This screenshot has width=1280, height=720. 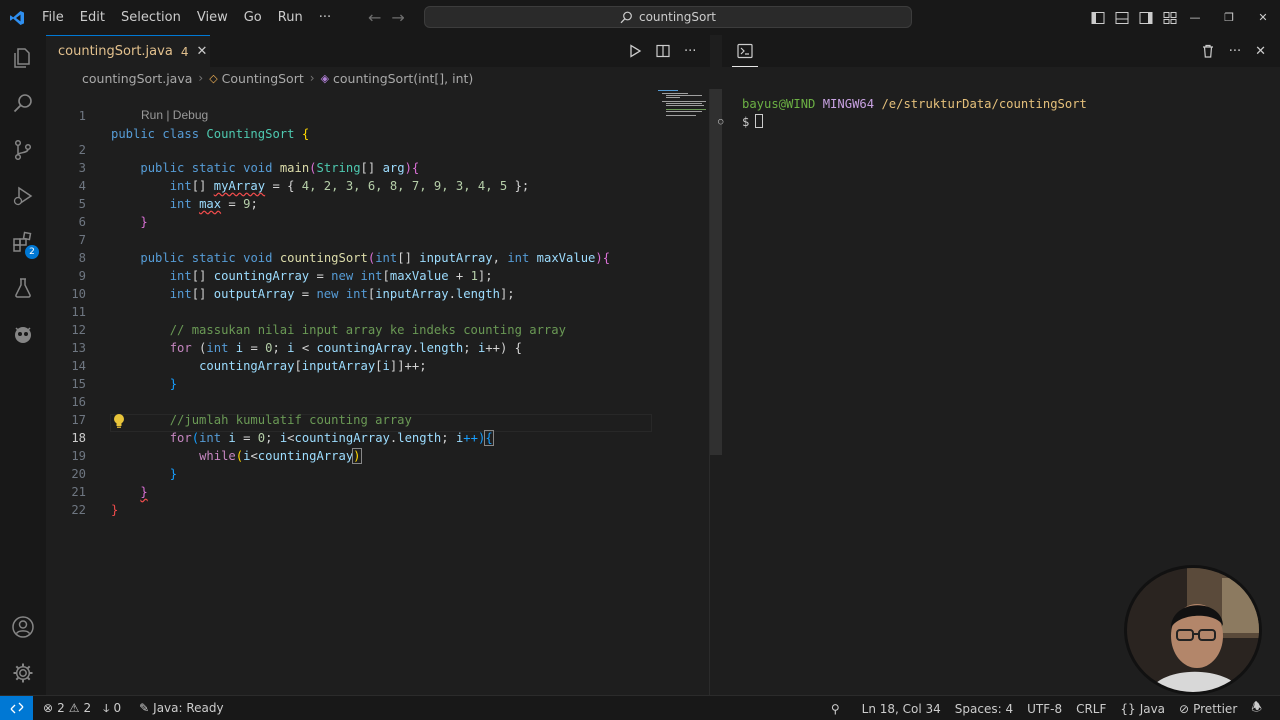 I want to click on trash-icon, so click(x=1208, y=51).